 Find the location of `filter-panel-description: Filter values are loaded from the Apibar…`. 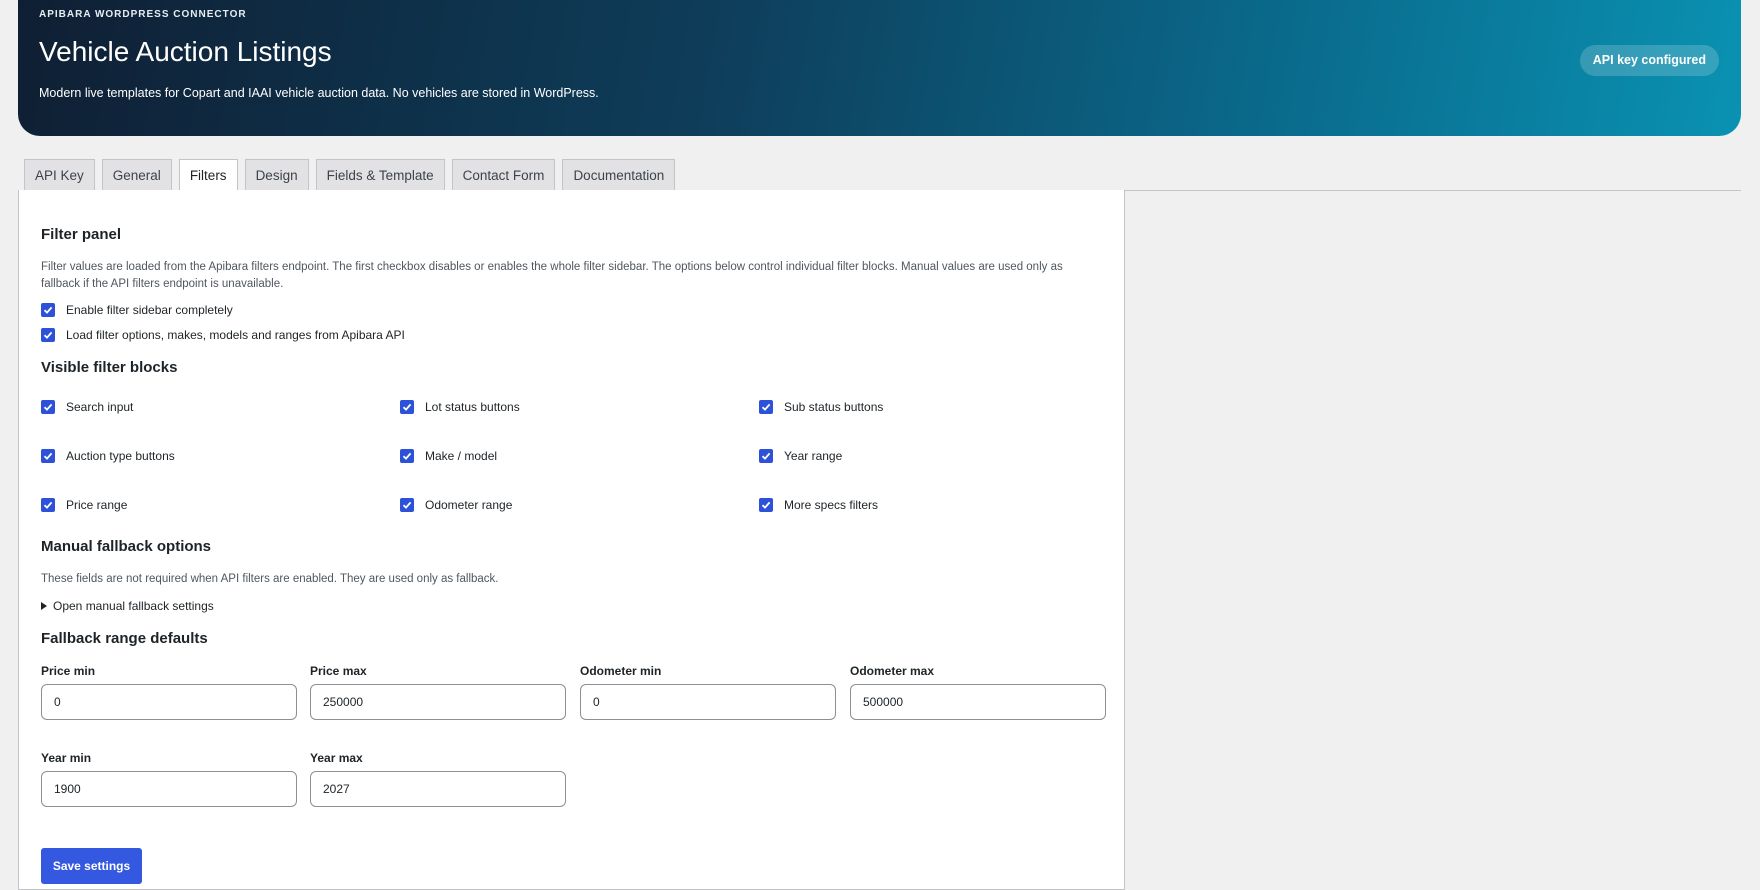

filter-panel-description: Filter values are loaded from the Apibar… is located at coordinates (552, 275).